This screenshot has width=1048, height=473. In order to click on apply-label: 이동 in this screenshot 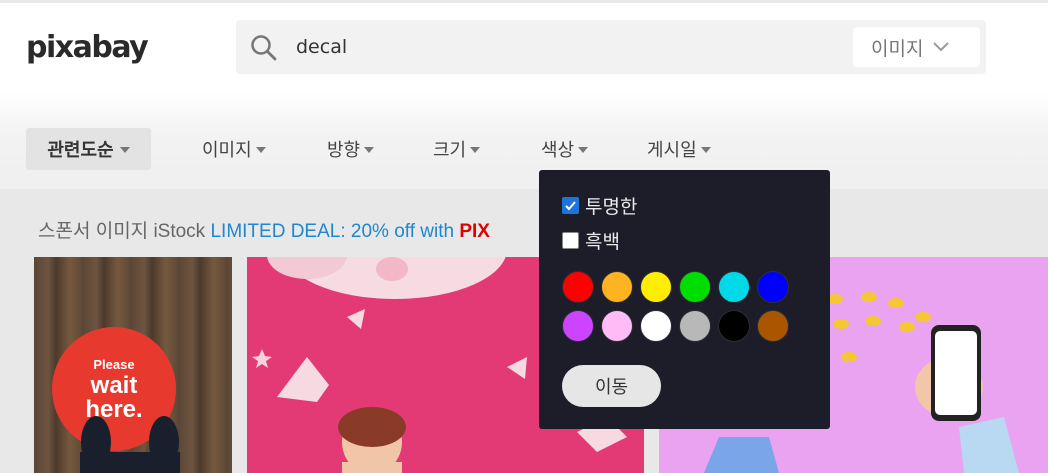, I will do `click(611, 387)`.